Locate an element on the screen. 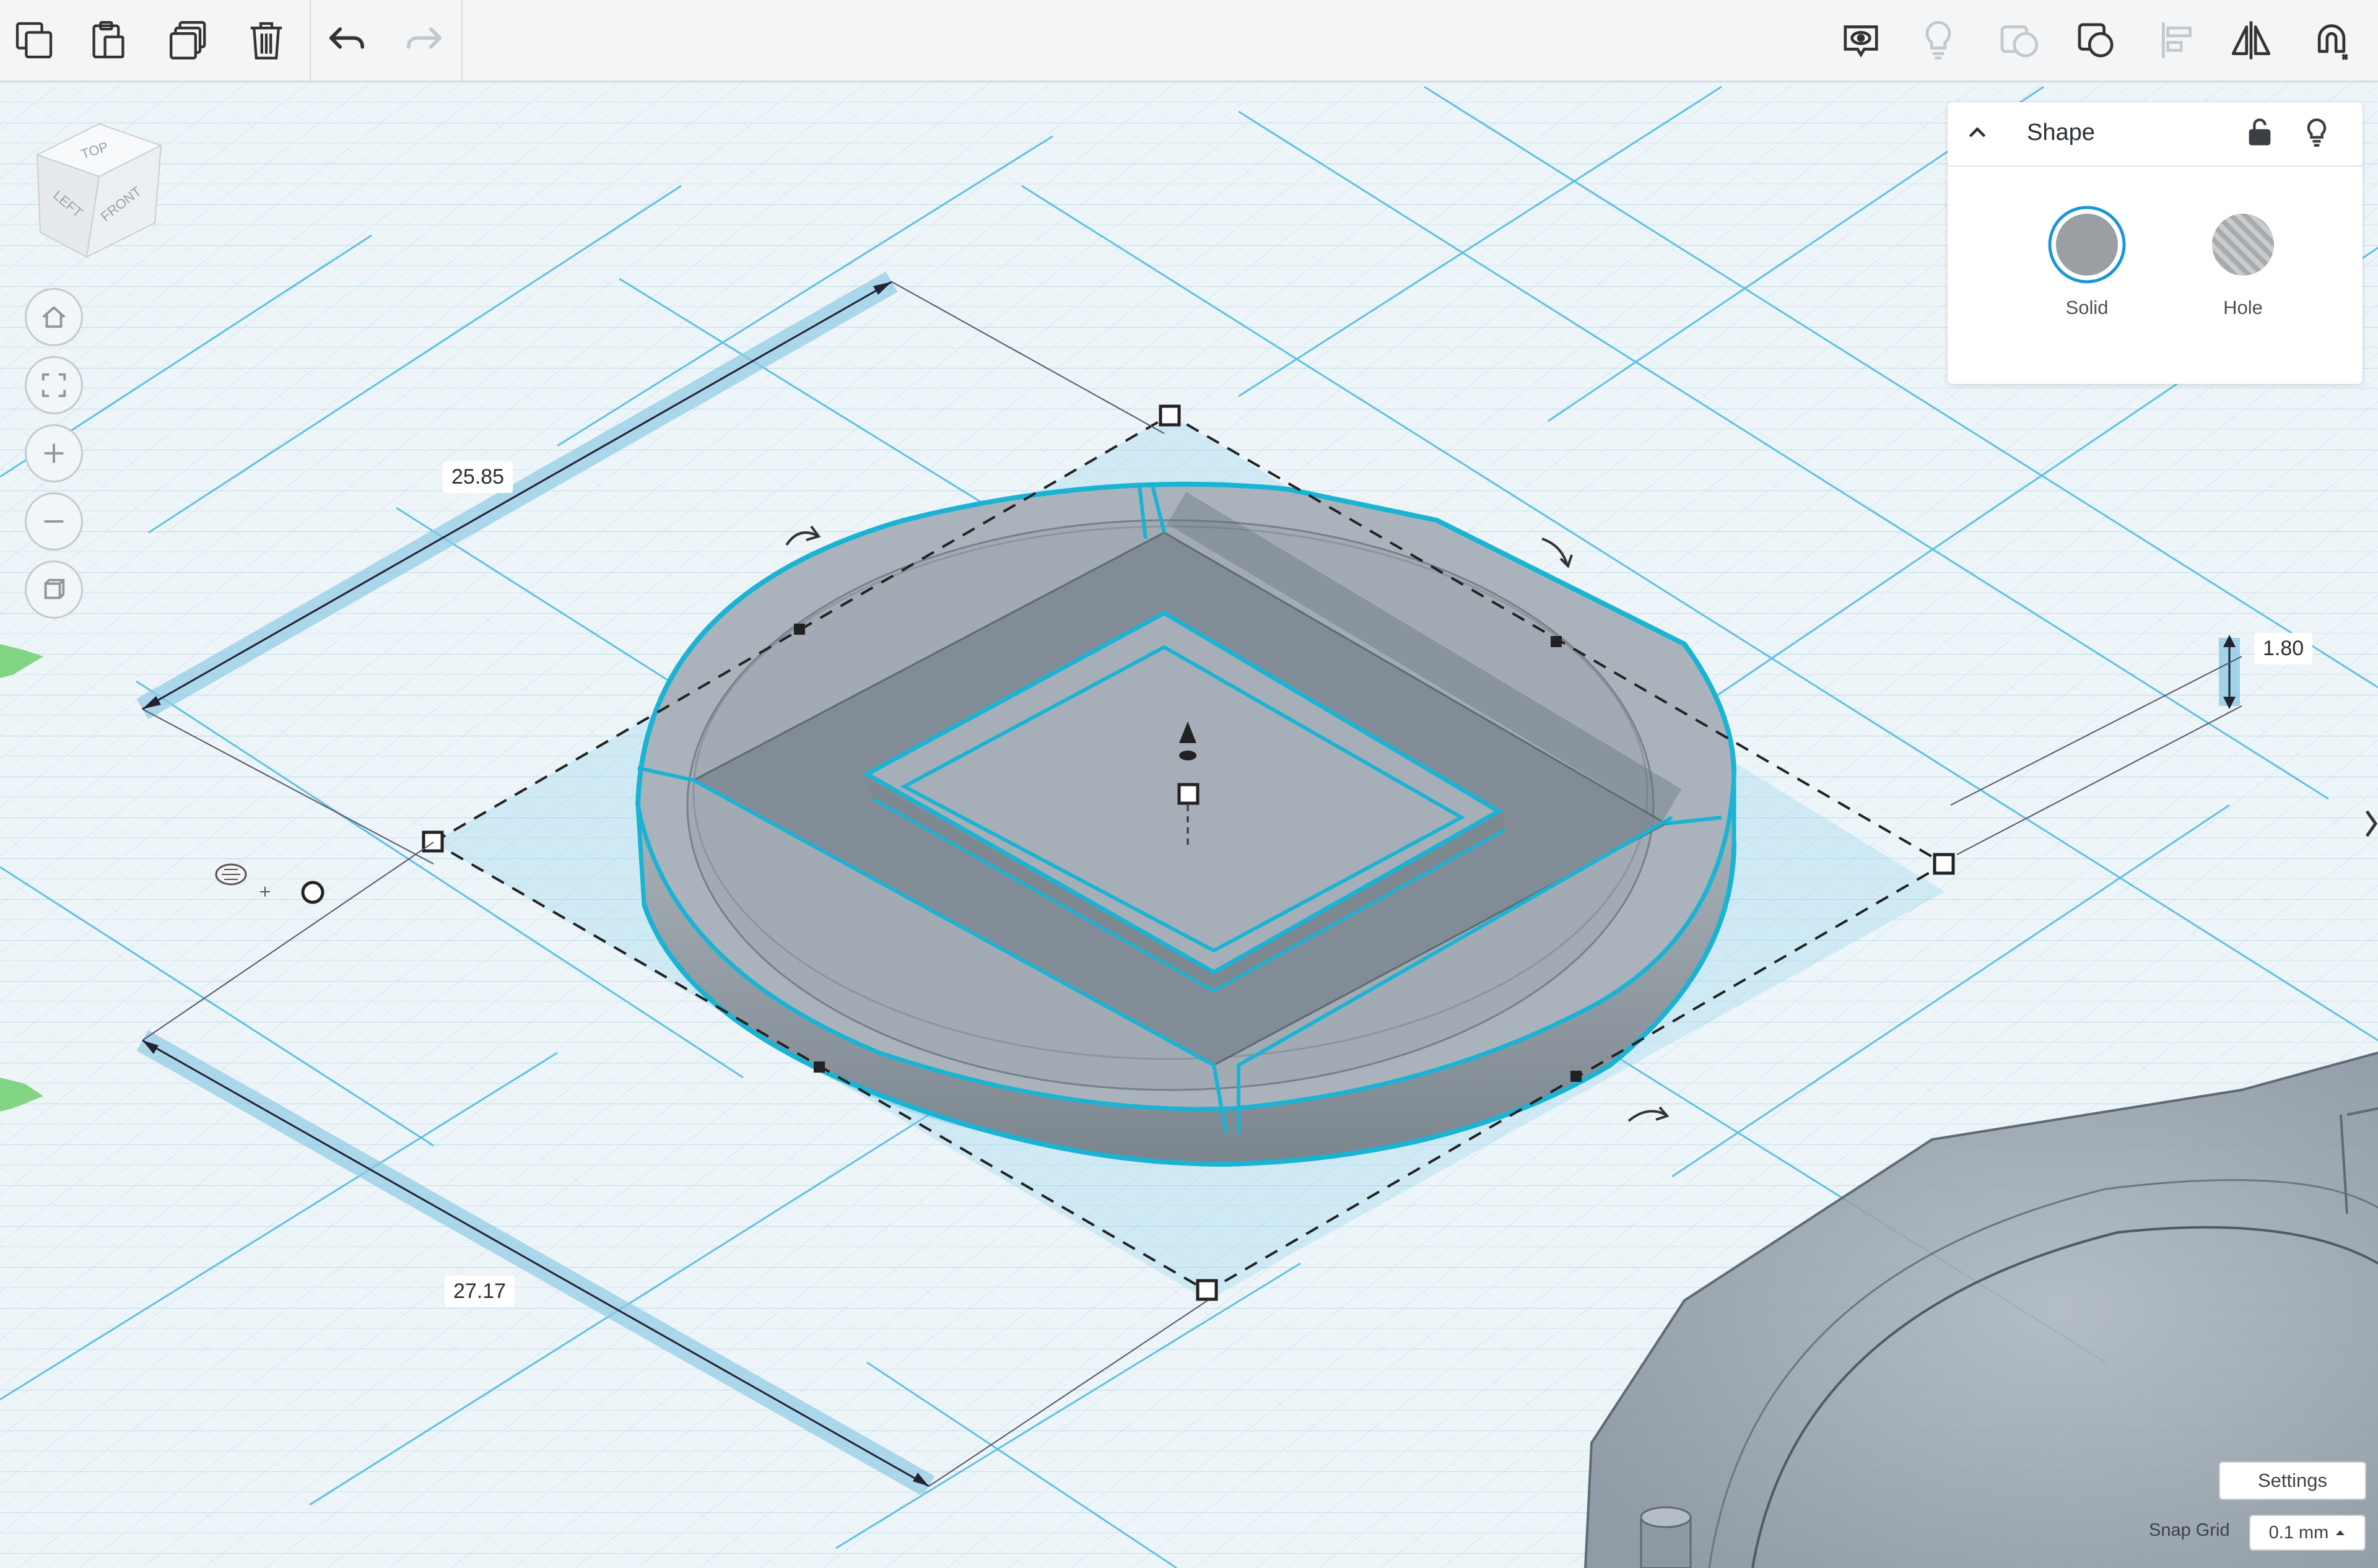 Image resolution: width=2378 pixels, height=1568 pixels. width-dimension-label: 27.17 is located at coordinates (480, 1292).